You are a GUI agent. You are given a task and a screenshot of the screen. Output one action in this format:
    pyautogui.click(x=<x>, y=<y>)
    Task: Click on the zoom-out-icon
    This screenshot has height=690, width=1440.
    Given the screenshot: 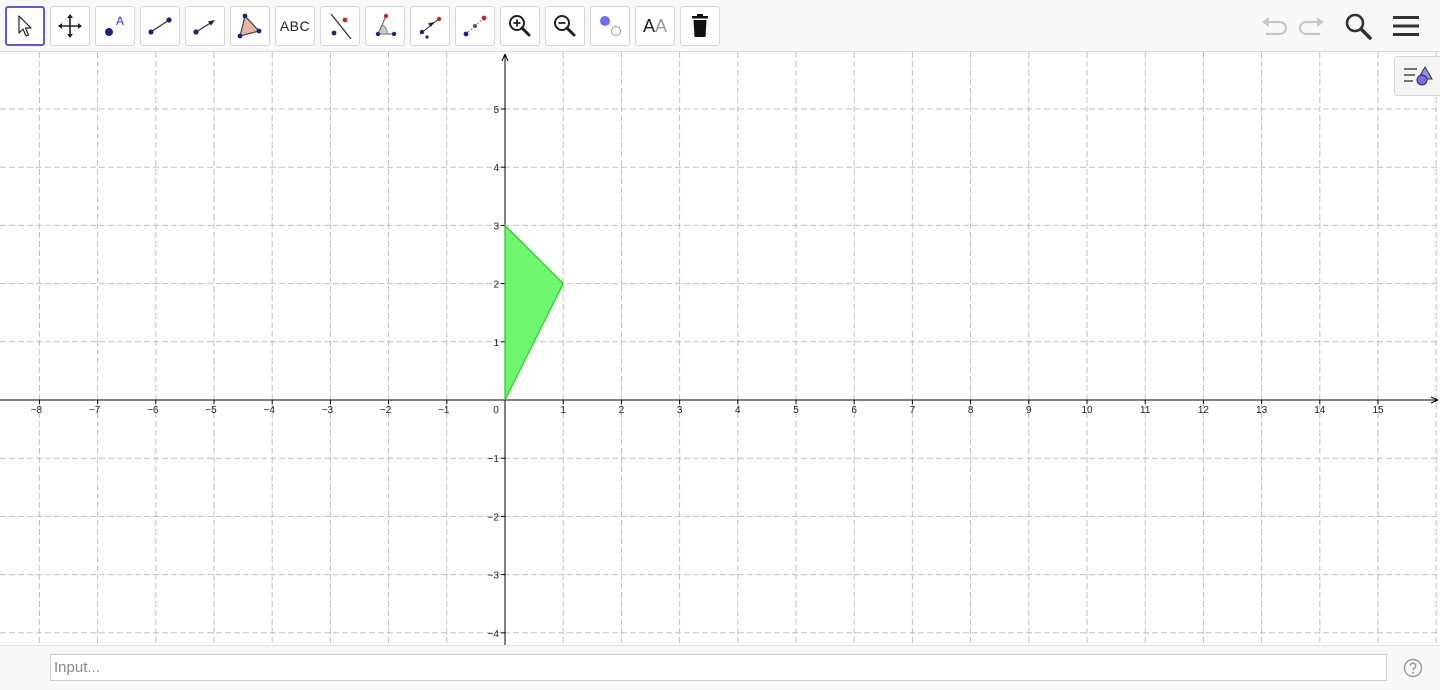 What is the action you would take?
    pyautogui.click(x=565, y=26)
    